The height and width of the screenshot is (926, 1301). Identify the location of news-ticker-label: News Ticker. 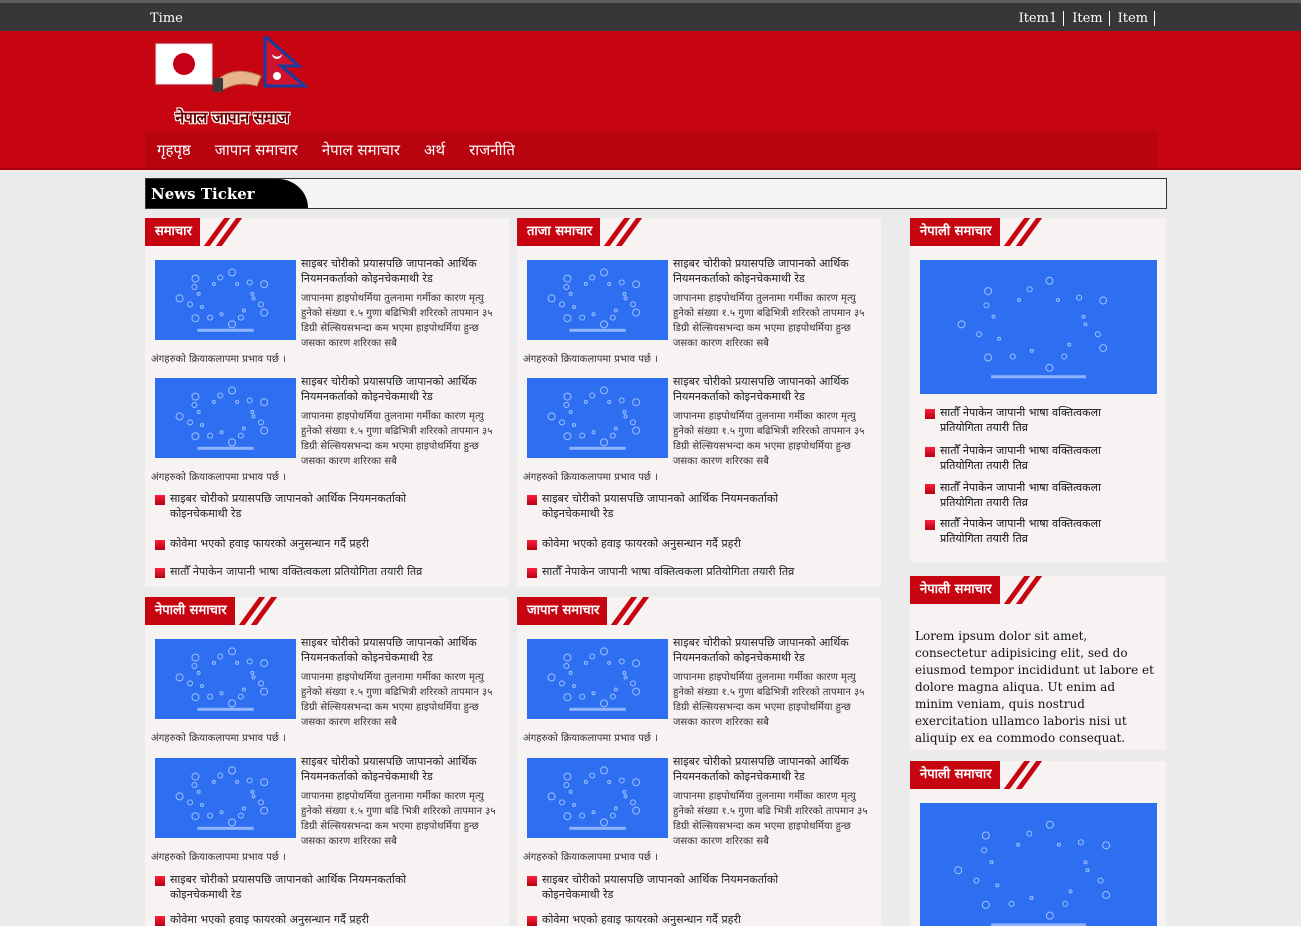
(227, 193).